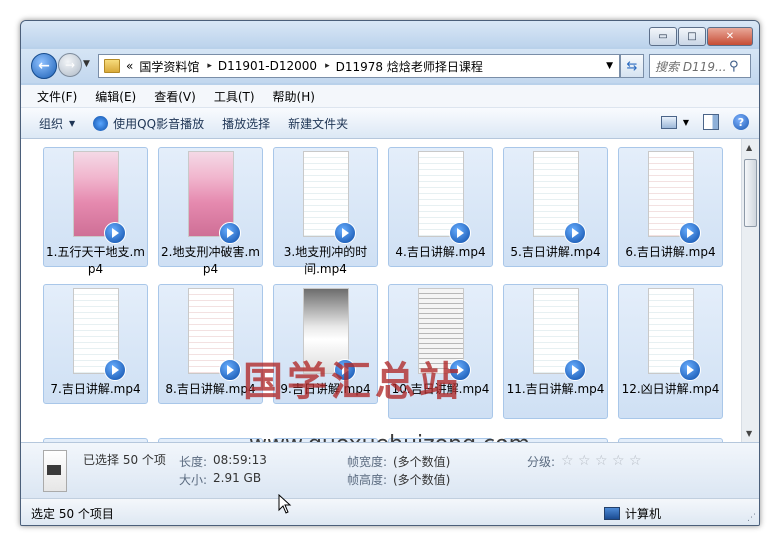  Describe the element at coordinates (285, 504) in the screenshot. I see `cursor-arrow-icon` at that location.